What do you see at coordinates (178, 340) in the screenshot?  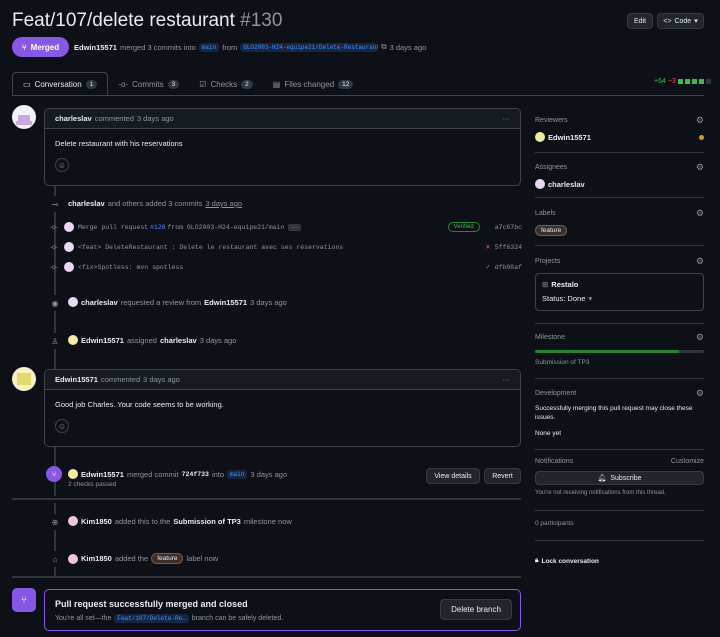 I see `event-target: charleslav` at bounding box center [178, 340].